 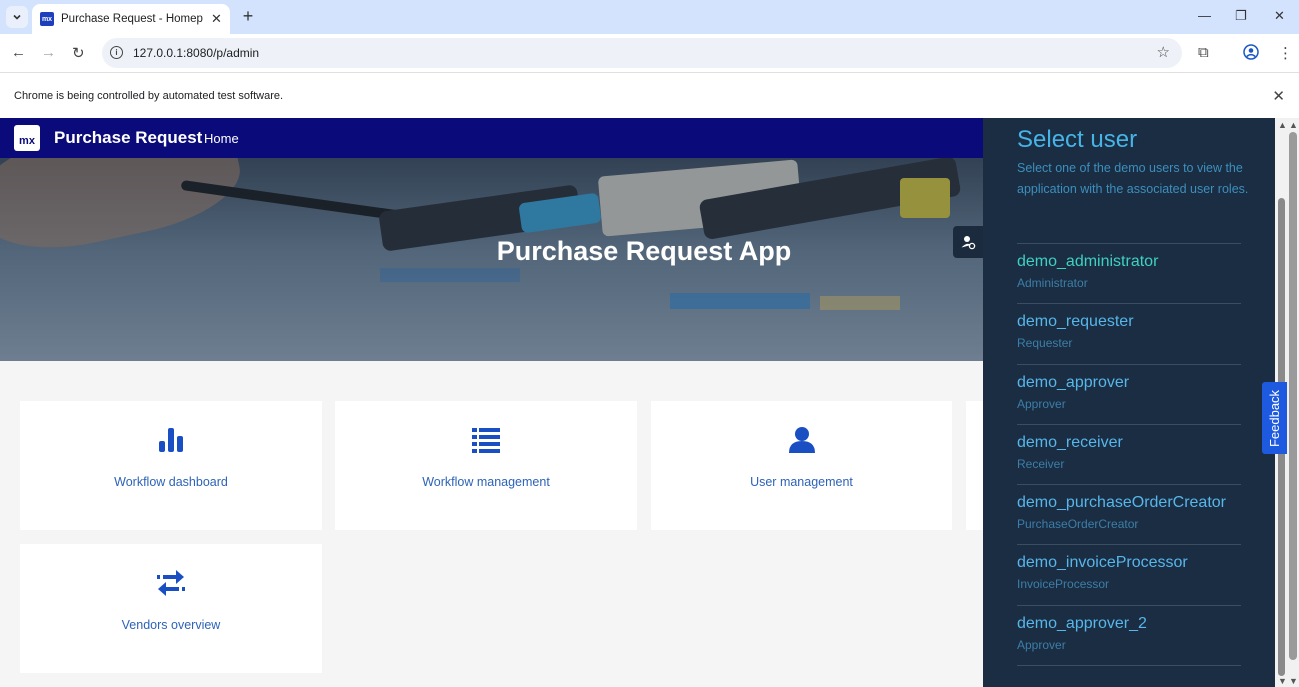 What do you see at coordinates (1052, 283) in the screenshot?
I see `user-role: Administrator` at bounding box center [1052, 283].